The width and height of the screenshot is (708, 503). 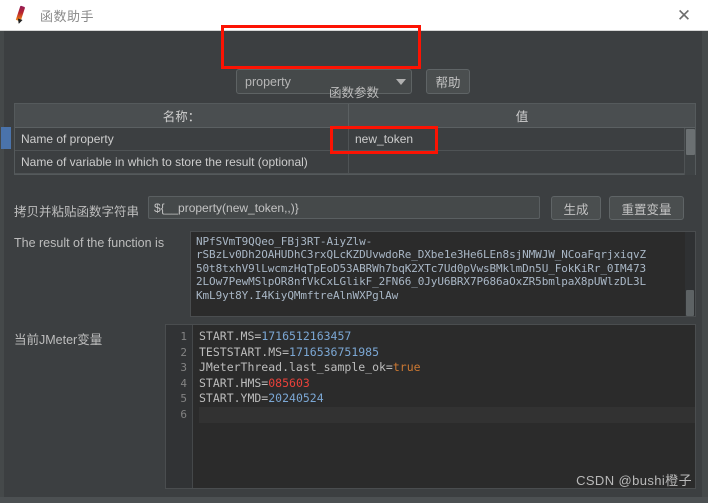 I want to click on titlebar: 函数助手 ✕, so click(x=354, y=15).